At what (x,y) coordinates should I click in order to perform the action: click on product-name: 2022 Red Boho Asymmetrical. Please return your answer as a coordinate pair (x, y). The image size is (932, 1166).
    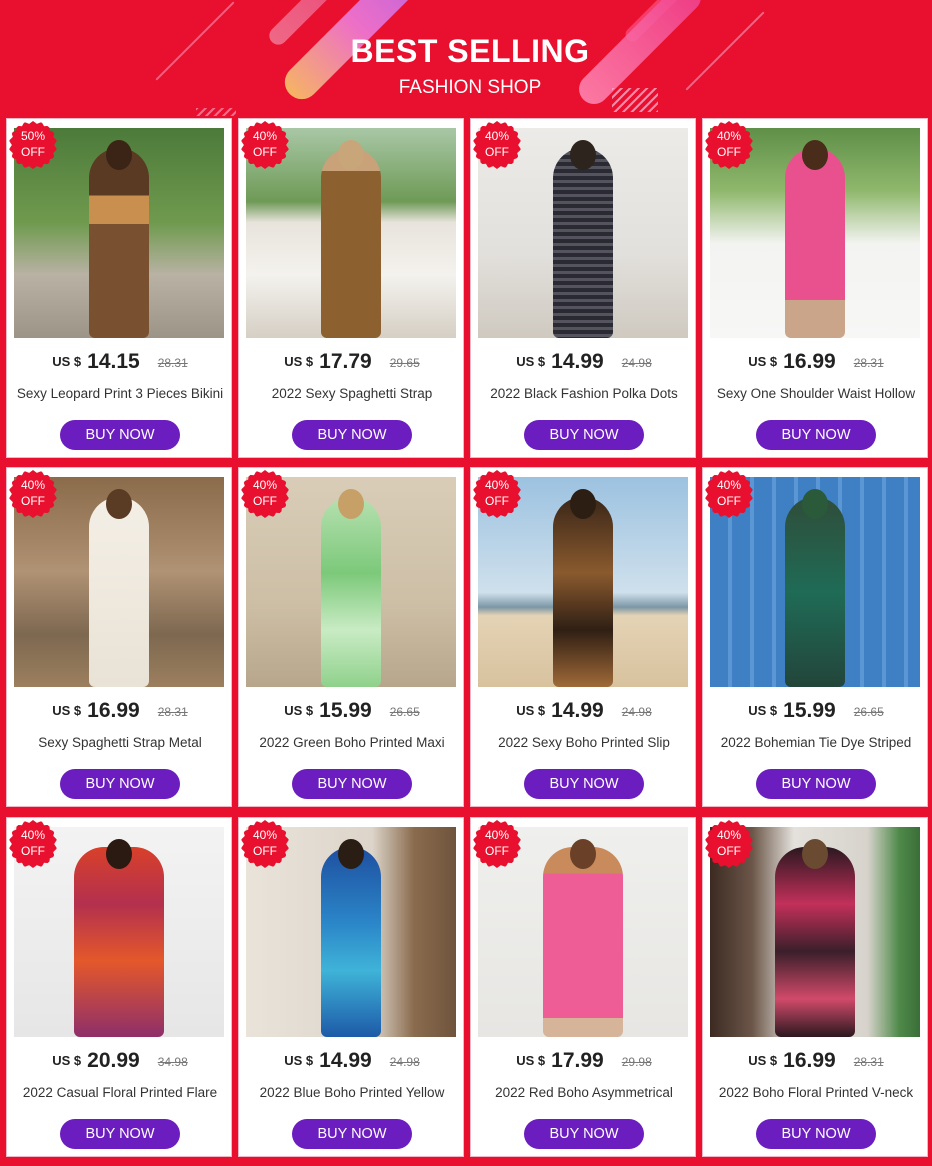
    Looking at the image, I should click on (584, 1092).